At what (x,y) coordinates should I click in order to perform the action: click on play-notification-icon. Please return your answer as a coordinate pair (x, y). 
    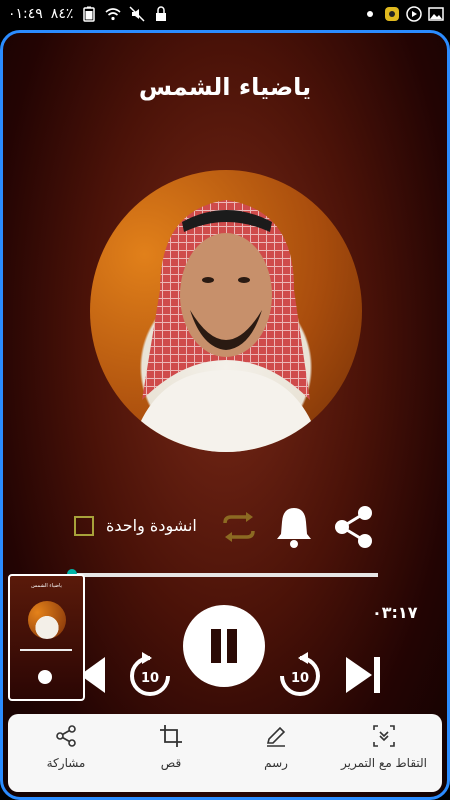
    Looking at the image, I should click on (414, 14).